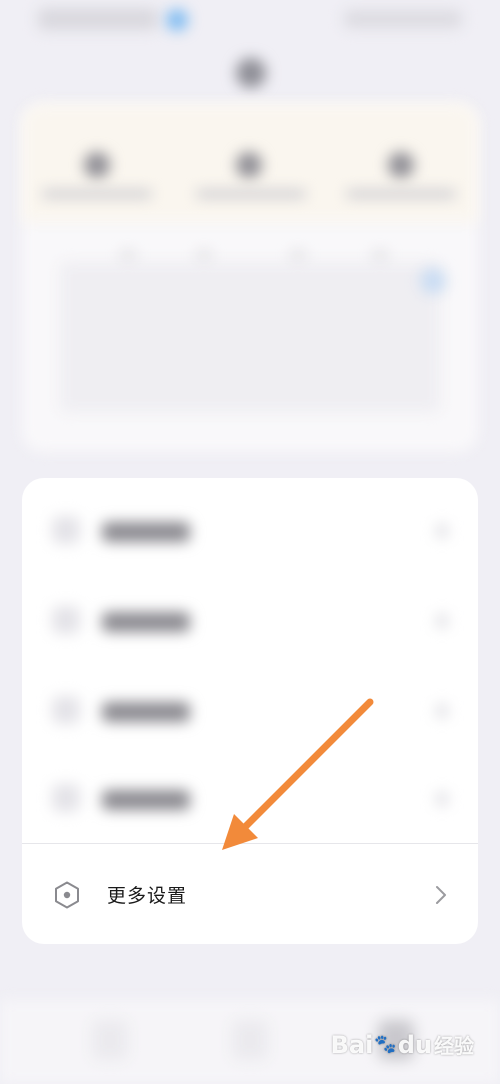 The image size is (500, 1084). Describe the element at coordinates (385, 1044) in the screenshot. I see `paw-icon: 🐾` at that location.